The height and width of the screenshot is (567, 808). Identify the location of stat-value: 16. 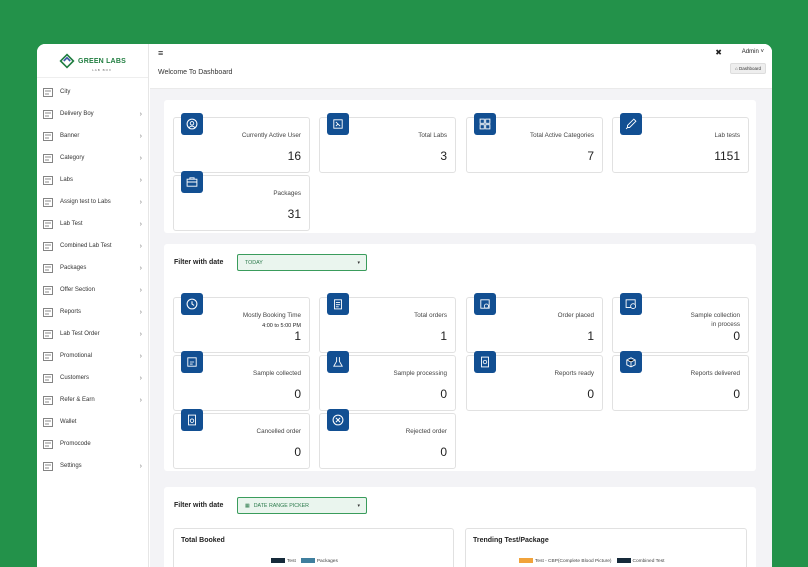
(294, 156).